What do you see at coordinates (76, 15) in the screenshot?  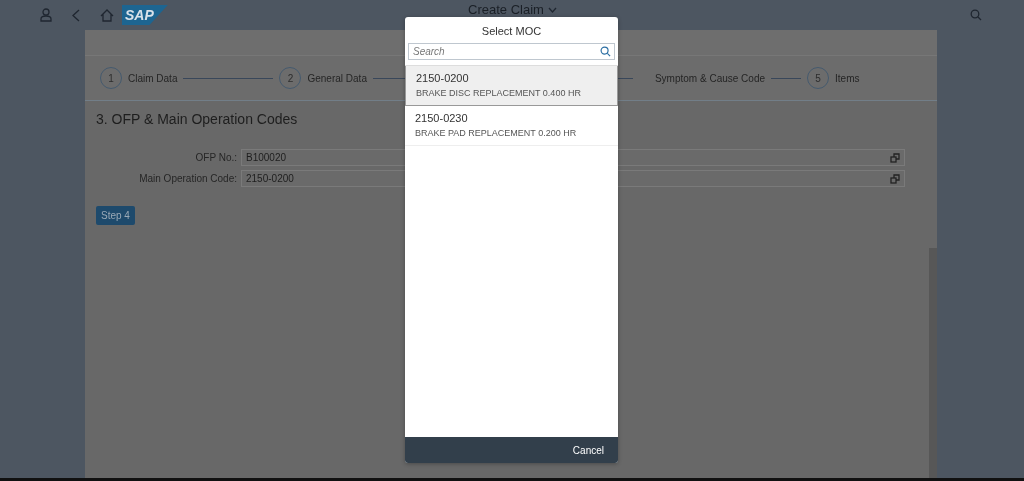 I see `back-icon` at bounding box center [76, 15].